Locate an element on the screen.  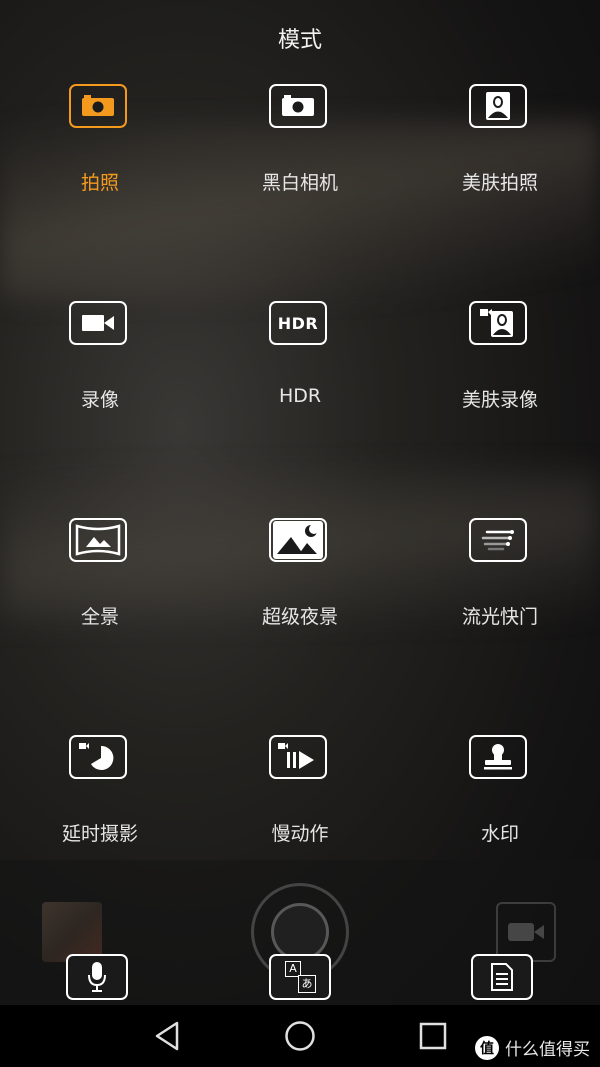
mode-hdr: HDR HDR is located at coordinates (300, 361).